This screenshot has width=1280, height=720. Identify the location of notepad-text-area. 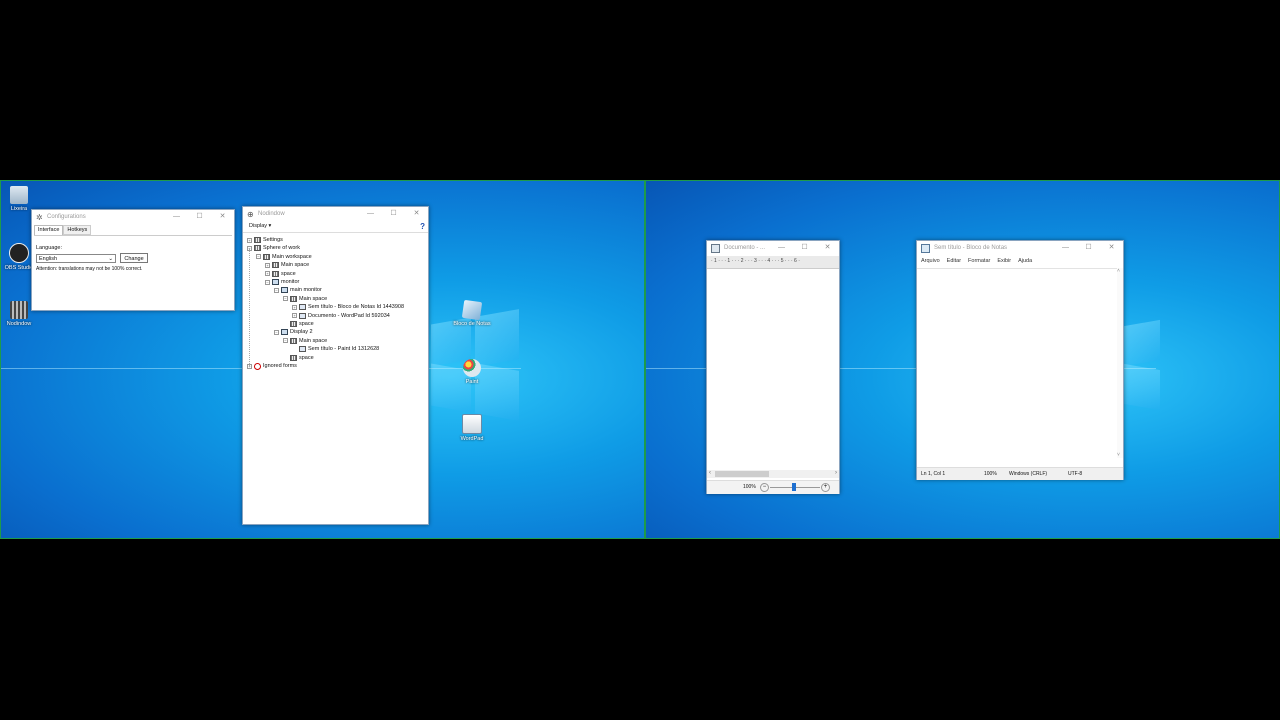
(1017, 363).